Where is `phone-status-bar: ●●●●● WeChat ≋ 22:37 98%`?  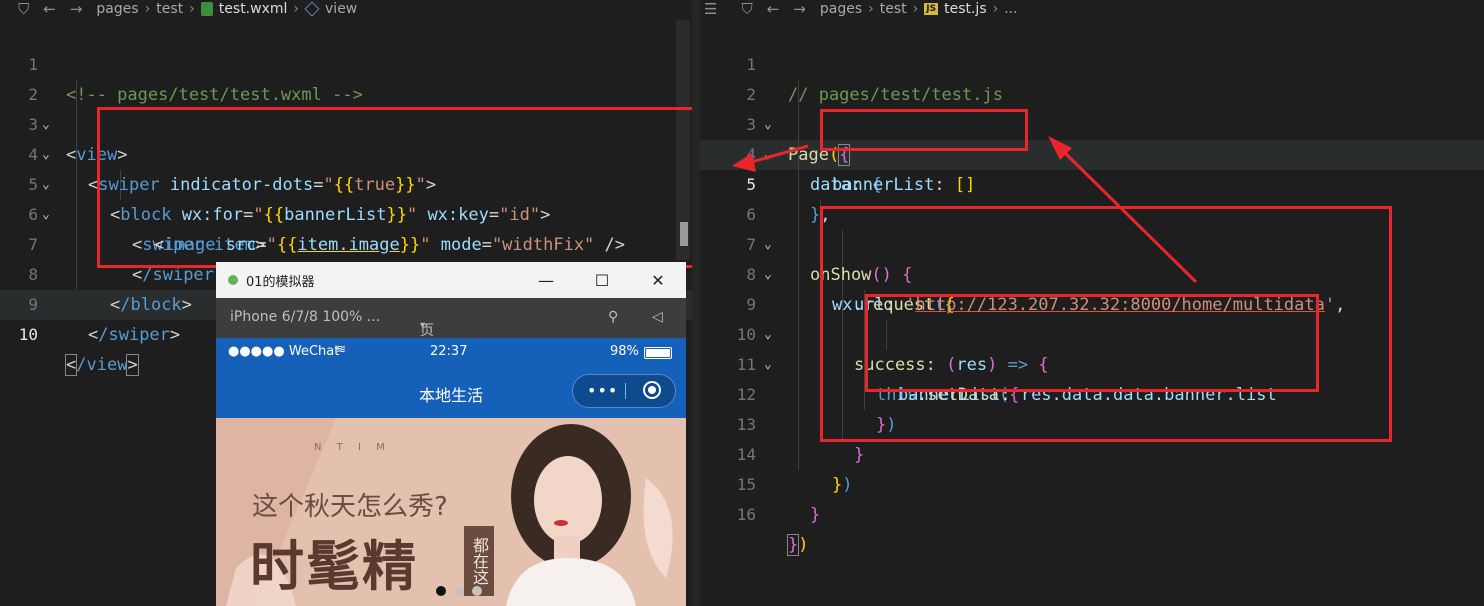
phone-status-bar: ●●●●● WeChat ≋ 22:37 98% is located at coordinates (451, 352).